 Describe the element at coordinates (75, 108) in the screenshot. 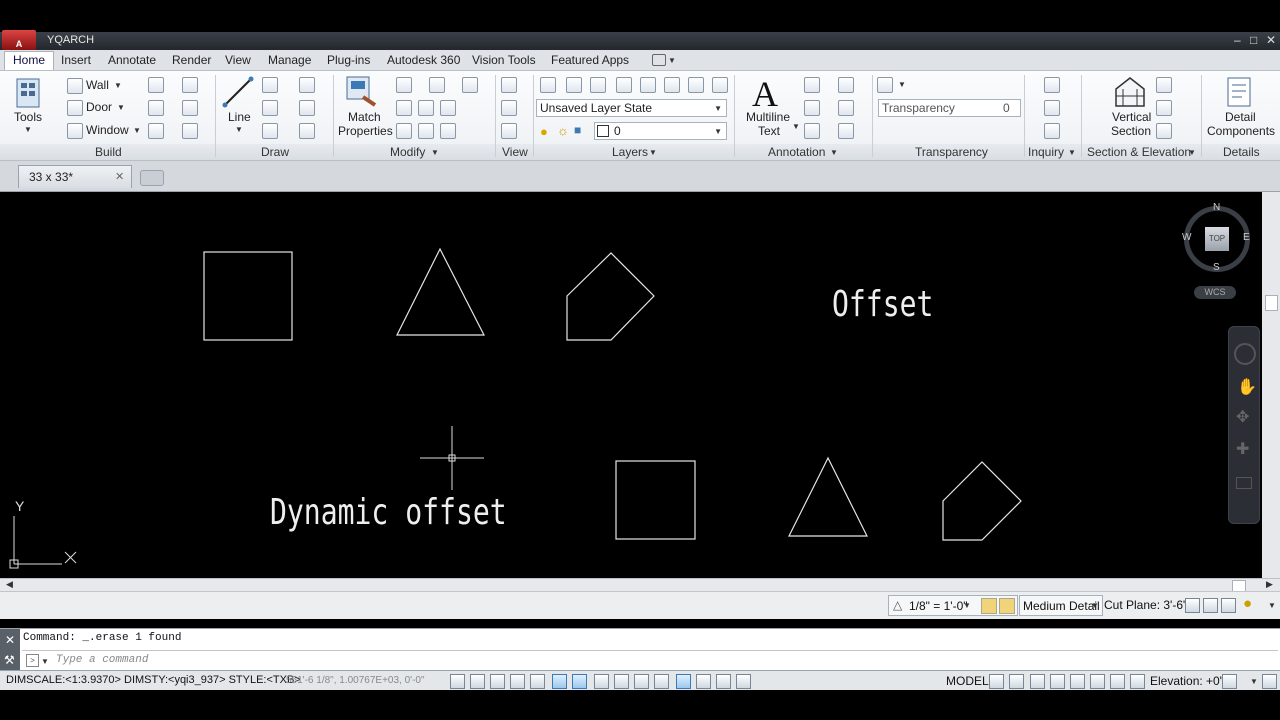

I see `door-icon` at that location.